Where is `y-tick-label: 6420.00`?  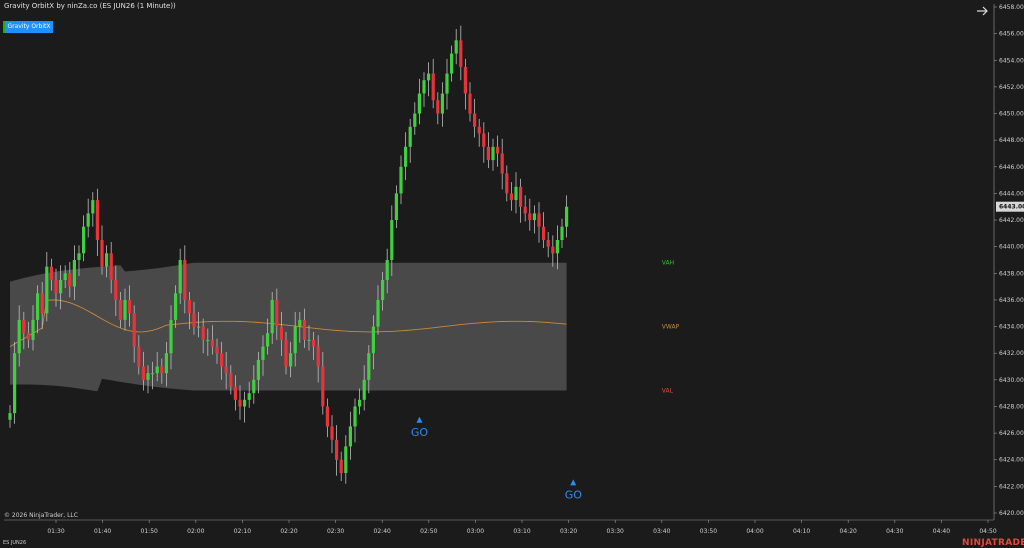
y-tick-label: 6420.00 is located at coordinates (1011, 513).